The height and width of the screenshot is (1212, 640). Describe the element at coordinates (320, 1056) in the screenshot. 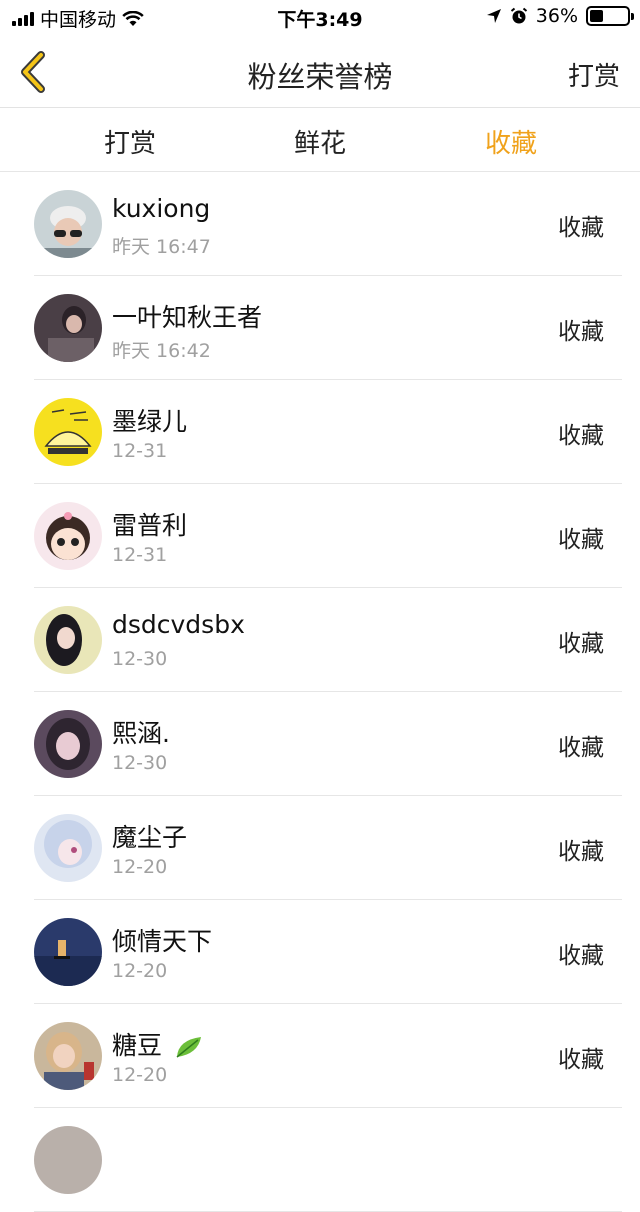

I see `list-item: 糖豆 12-20 收藏` at that location.